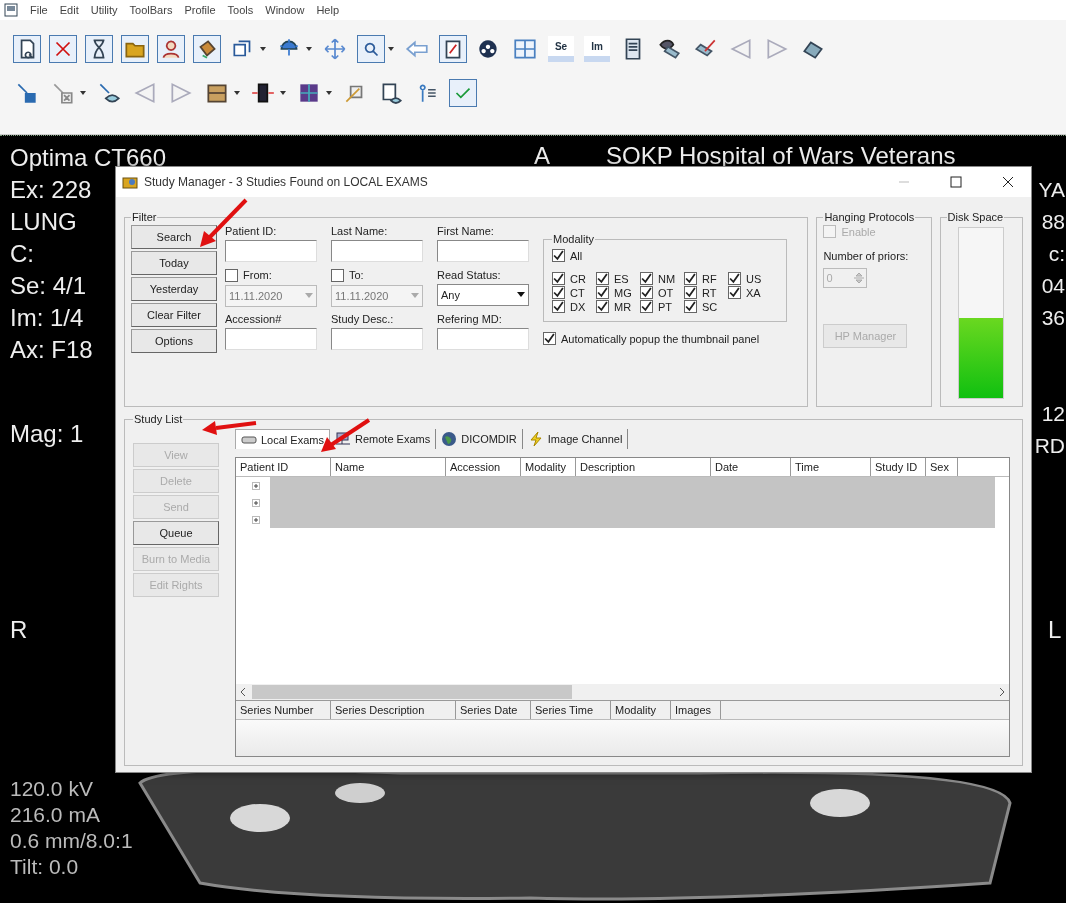  Describe the element at coordinates (285, 10) in the screenshot. I see `menu-item: Window` at that location.